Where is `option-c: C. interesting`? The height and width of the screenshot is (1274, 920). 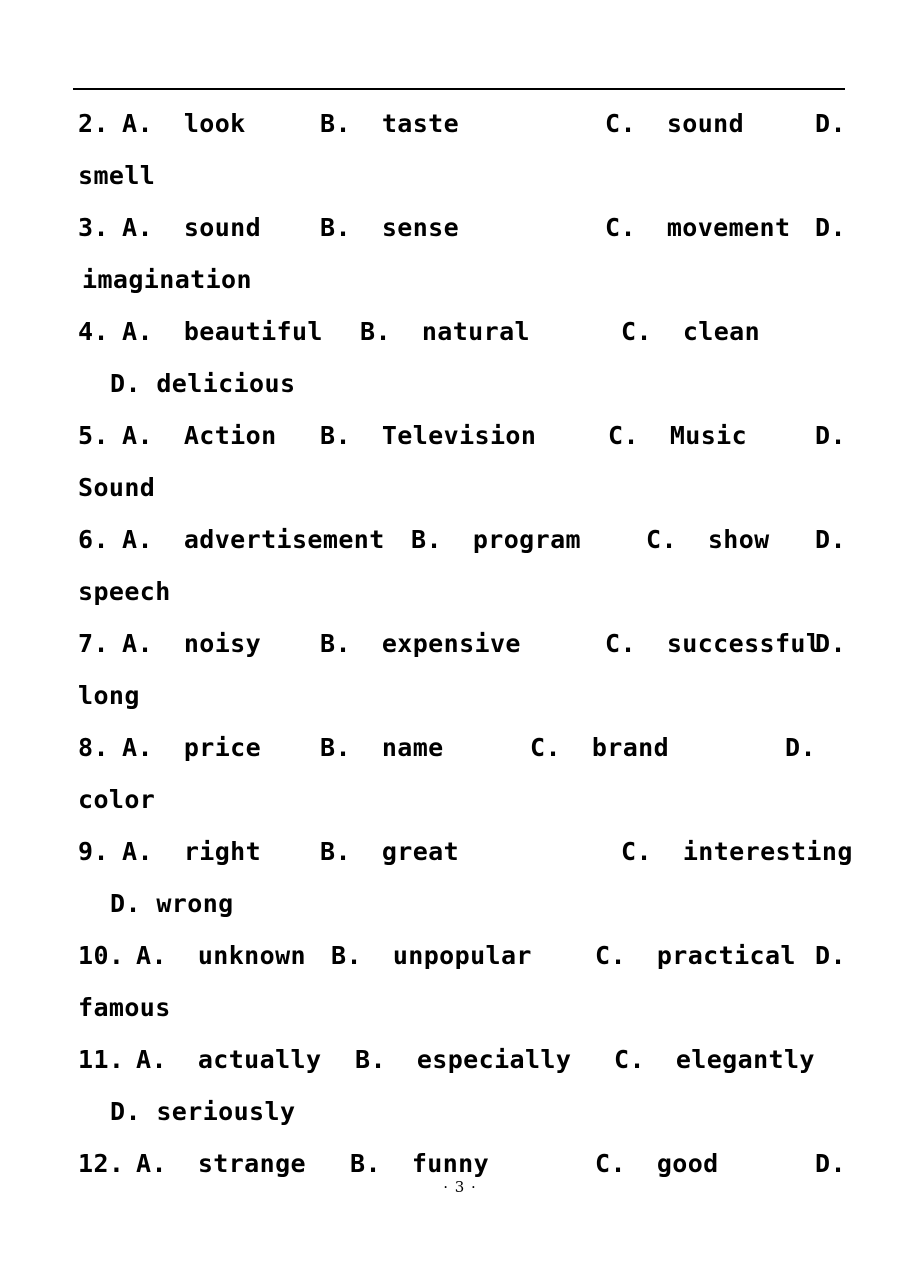 option-c: C. interesting is located at coordinates (737, 852).